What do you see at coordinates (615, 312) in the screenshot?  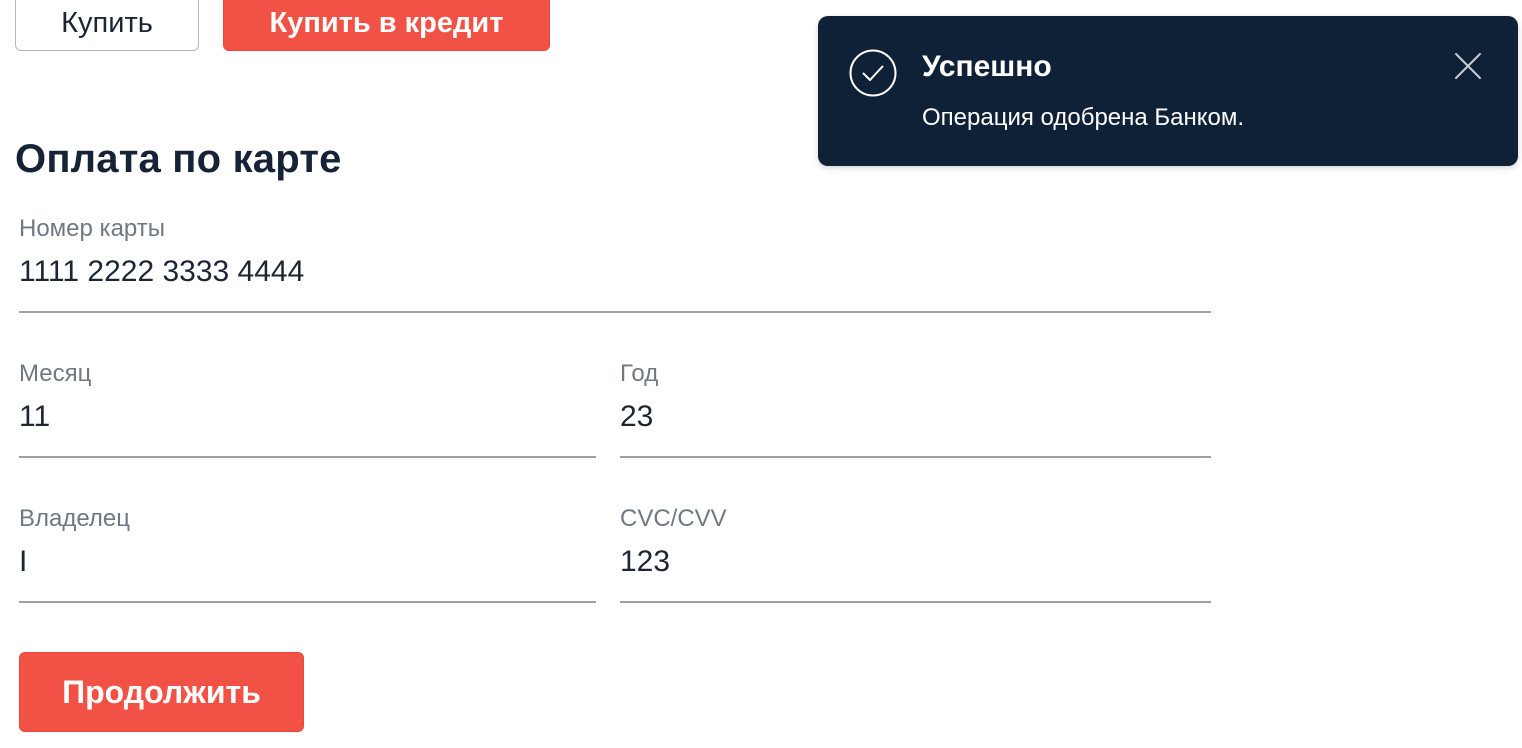 I see `card-number-underline` at bounding box center [615, 312].